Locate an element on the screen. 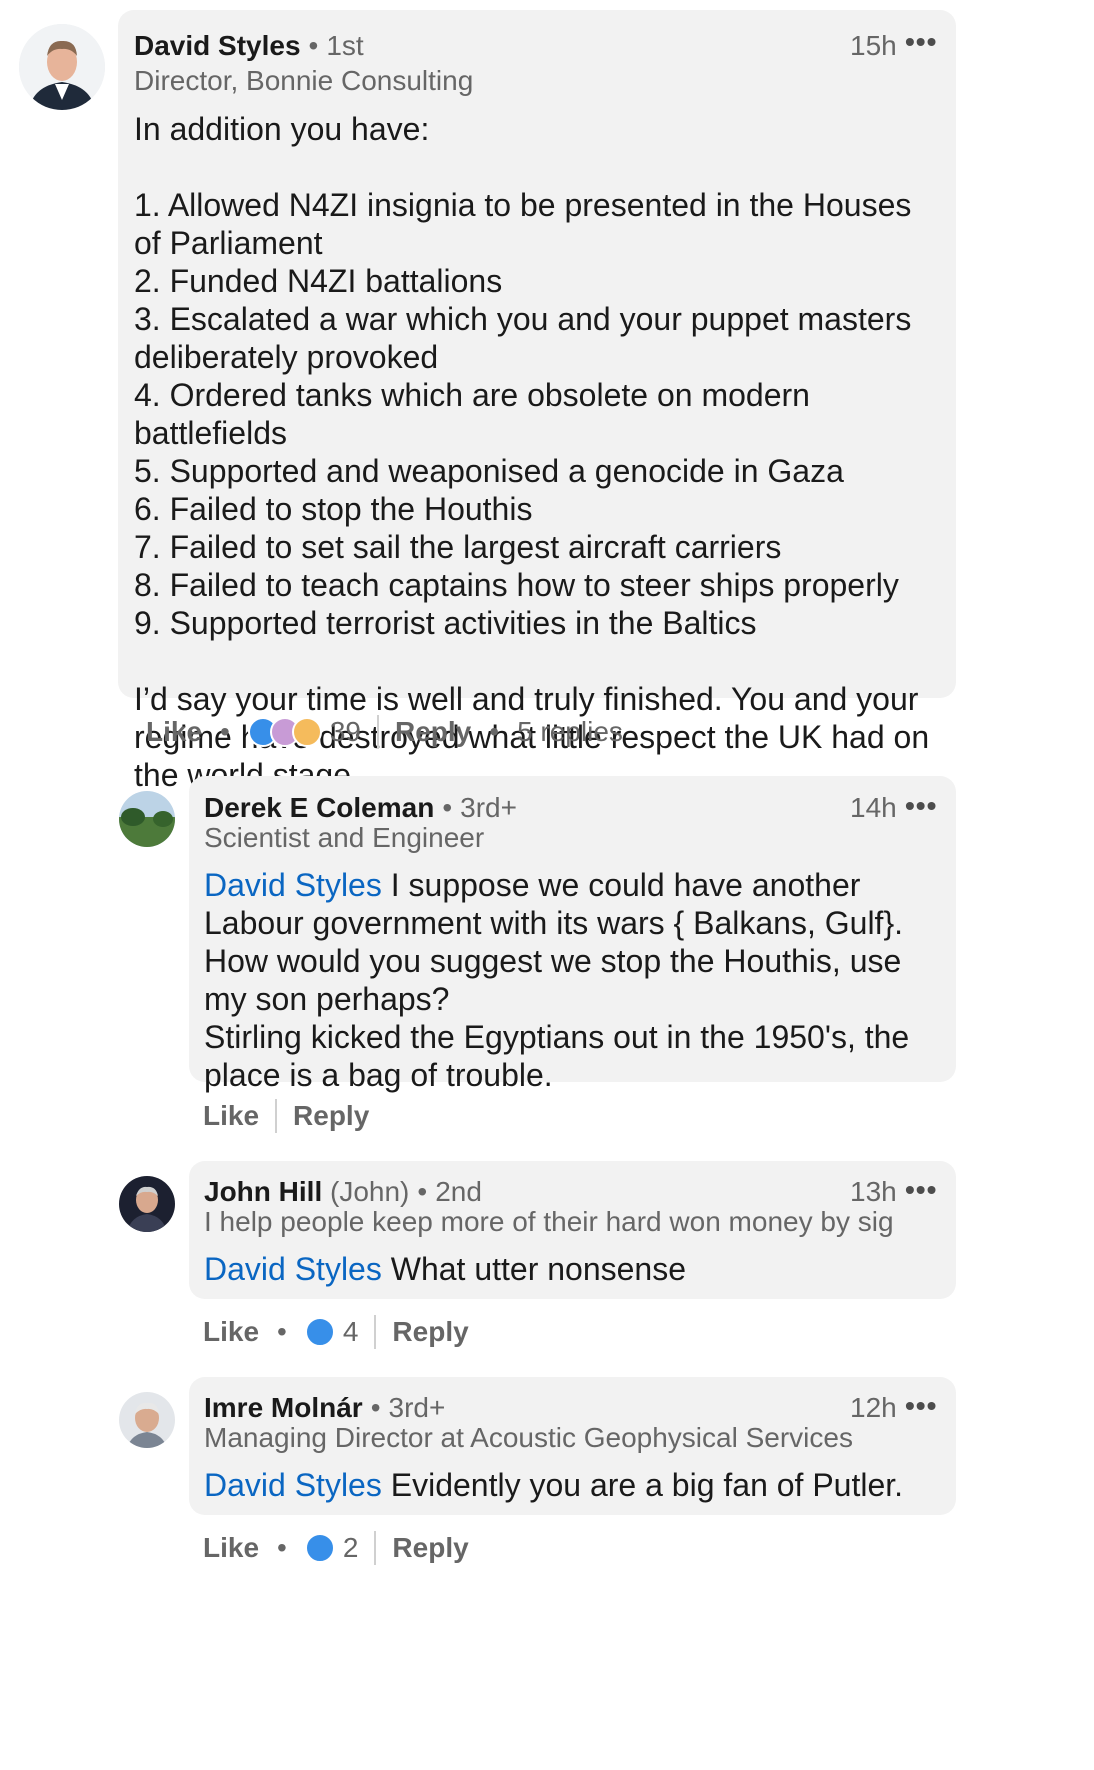 This screenshot has width=1094, height=1770. author-alias: (John) is located at coordinates (370, 1191).